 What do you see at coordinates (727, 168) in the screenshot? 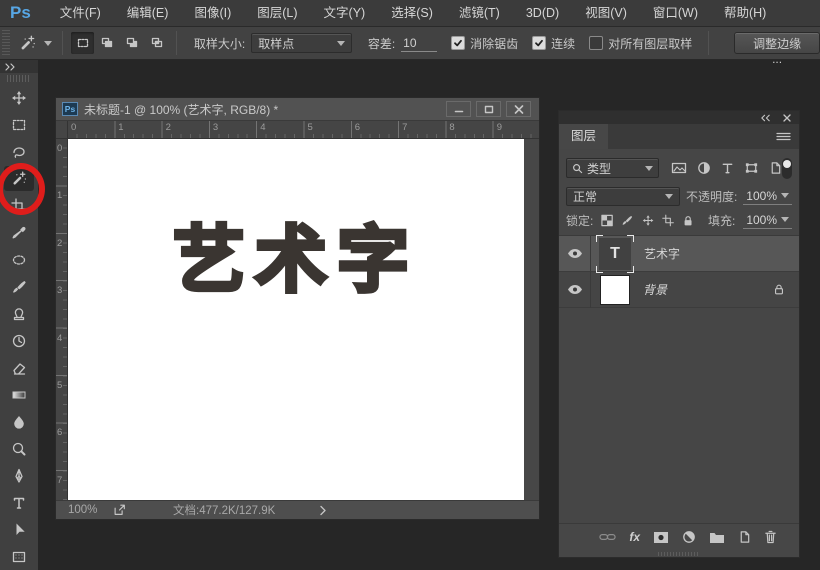
I see `filter-type-layer-icon` at bounding box center [727, 168].